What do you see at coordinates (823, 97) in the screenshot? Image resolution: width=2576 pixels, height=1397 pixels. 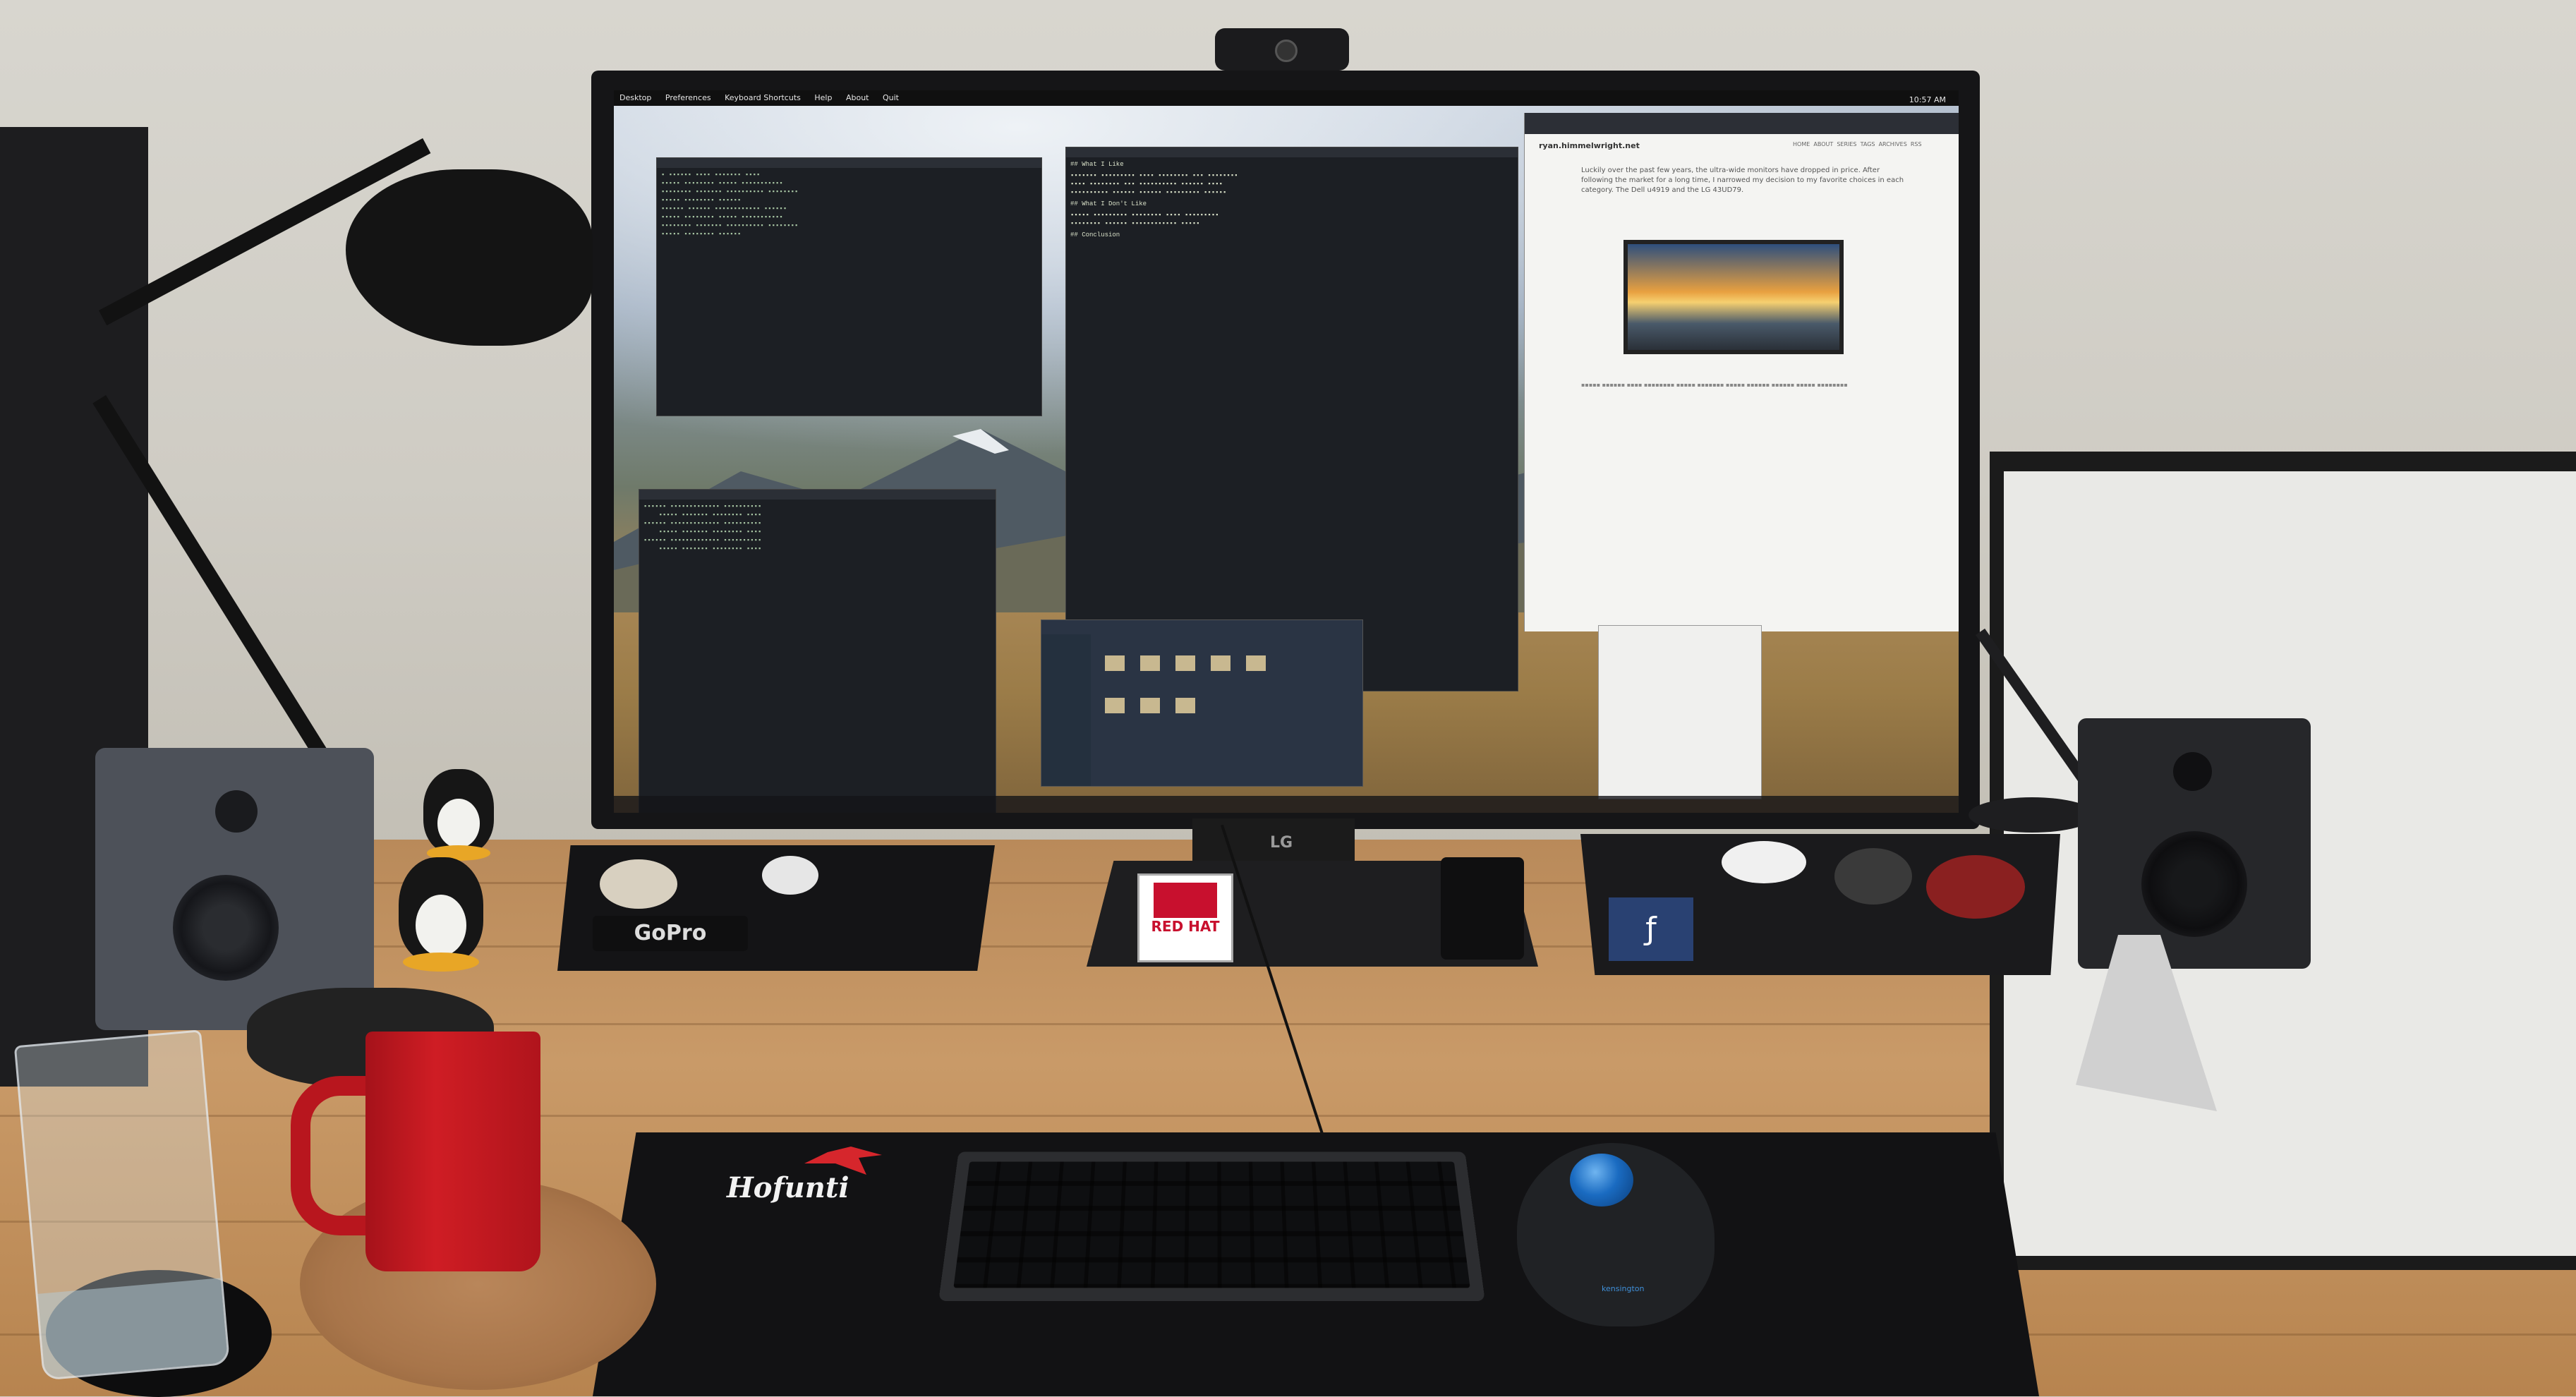 I see `menu-item: Help` at bounding box center [823, 97].